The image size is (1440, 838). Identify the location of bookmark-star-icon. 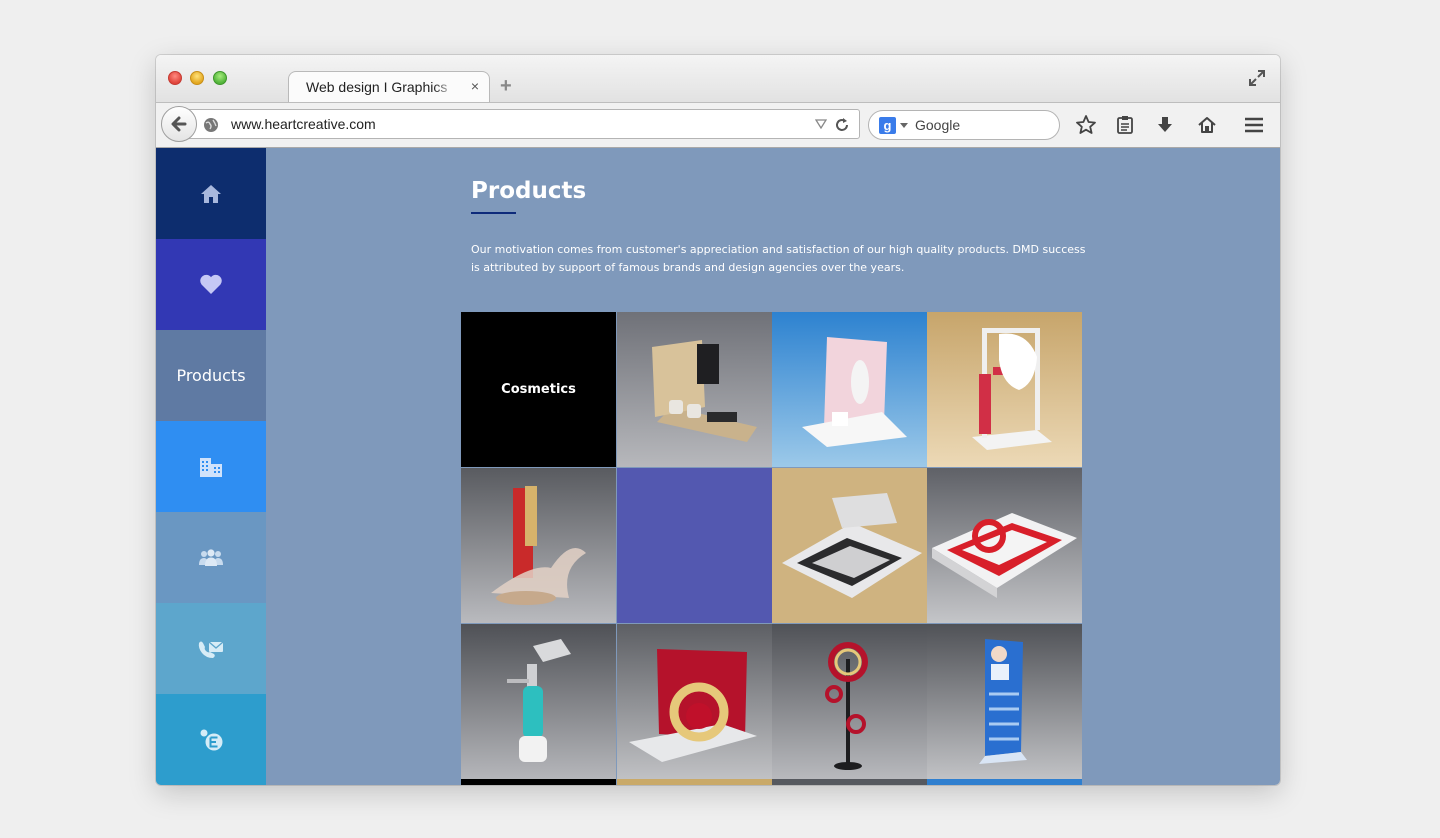
(1086, 125).